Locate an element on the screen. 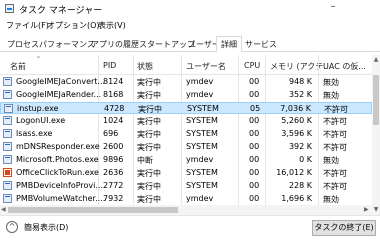 The image size is (380, 240). column-header-pid: PID is located at coordinates (109, 65).